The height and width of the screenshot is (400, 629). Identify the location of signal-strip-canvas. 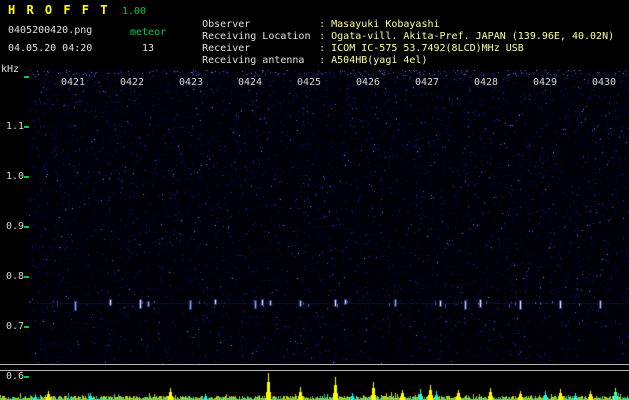
(314, 385).